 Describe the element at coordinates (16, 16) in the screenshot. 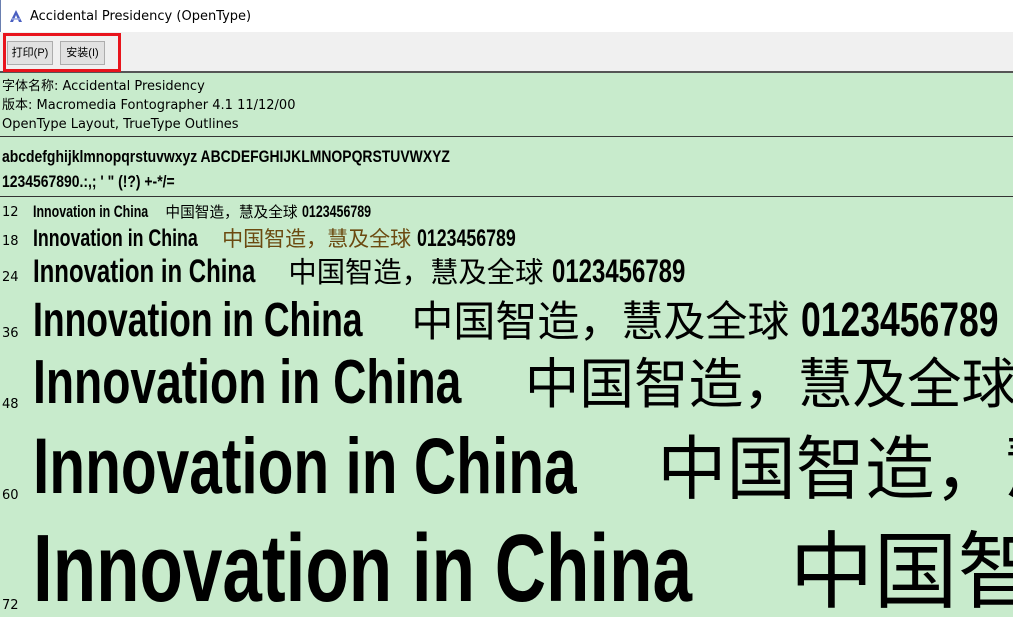

I see `font-viewer-icon` at that location.